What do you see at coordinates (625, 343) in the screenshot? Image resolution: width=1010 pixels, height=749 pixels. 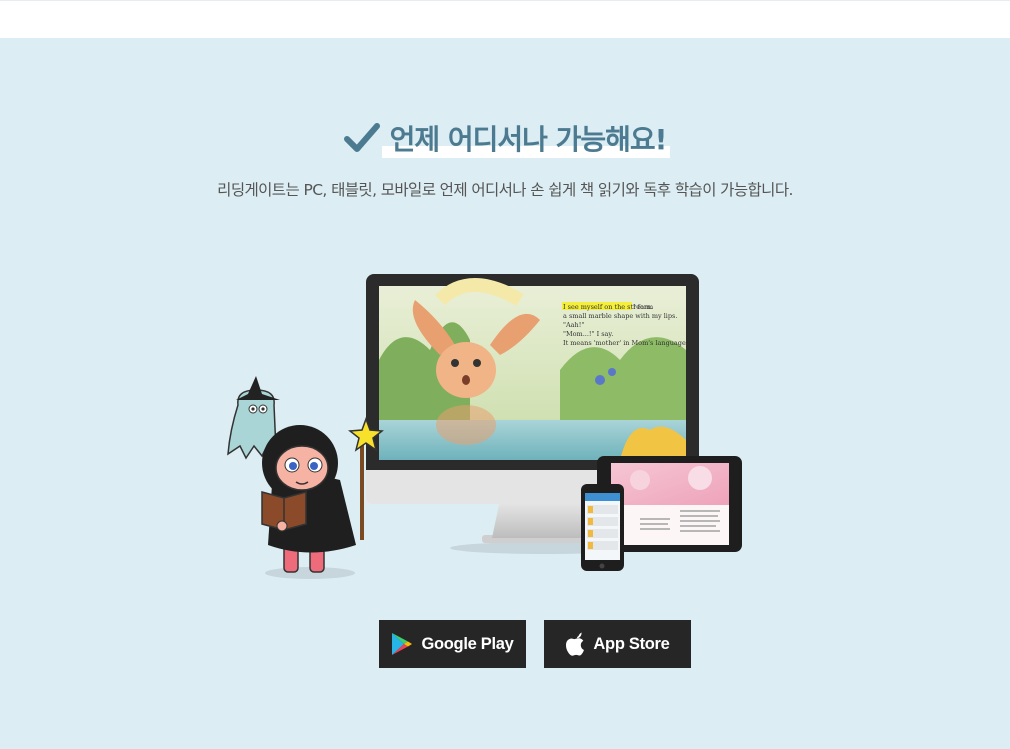 I see `story-line5: It means 'mother' in Mom's language.` at bounding box center [625, 343].